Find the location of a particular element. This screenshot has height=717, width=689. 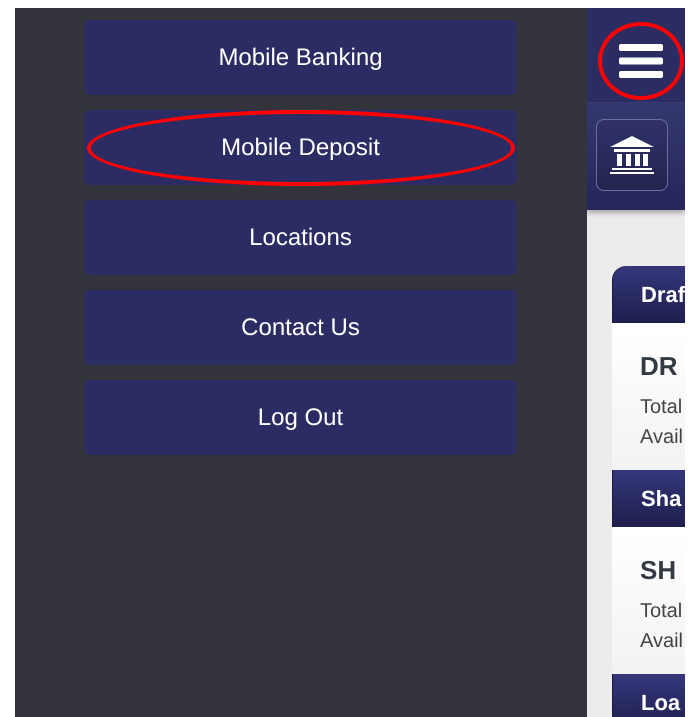

section-header: Draf is located at coordinates (648, 294).